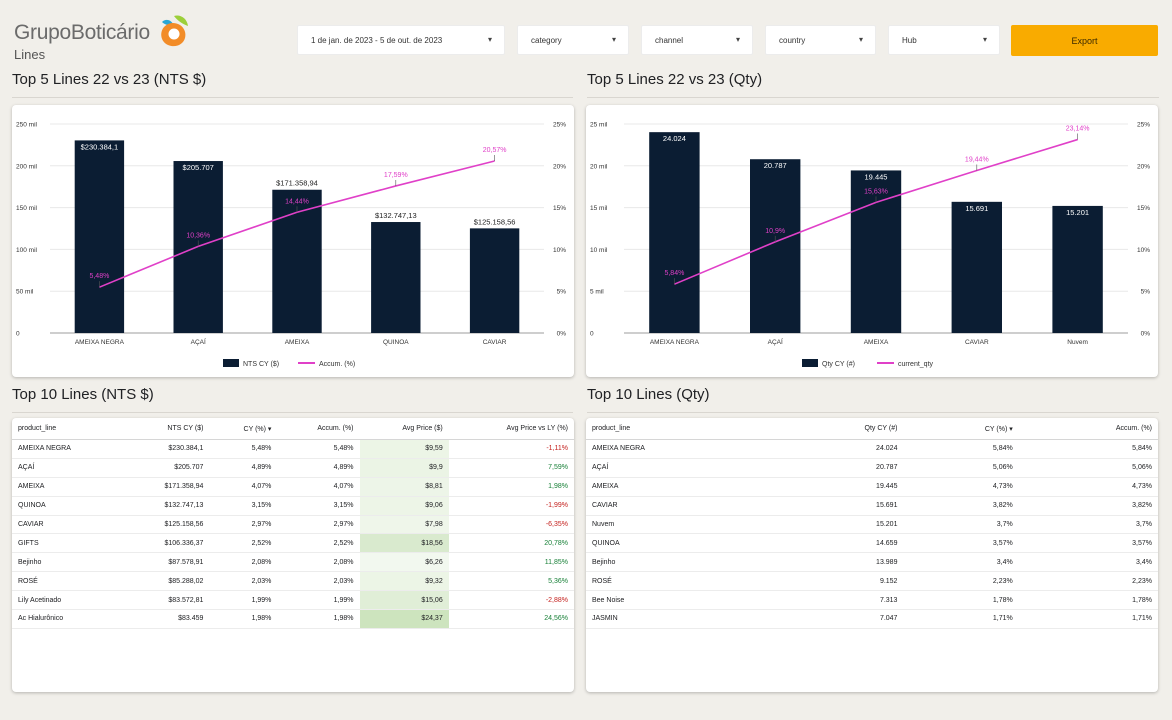  I want to click on table-cell: 11,85%, so click(511, 562).